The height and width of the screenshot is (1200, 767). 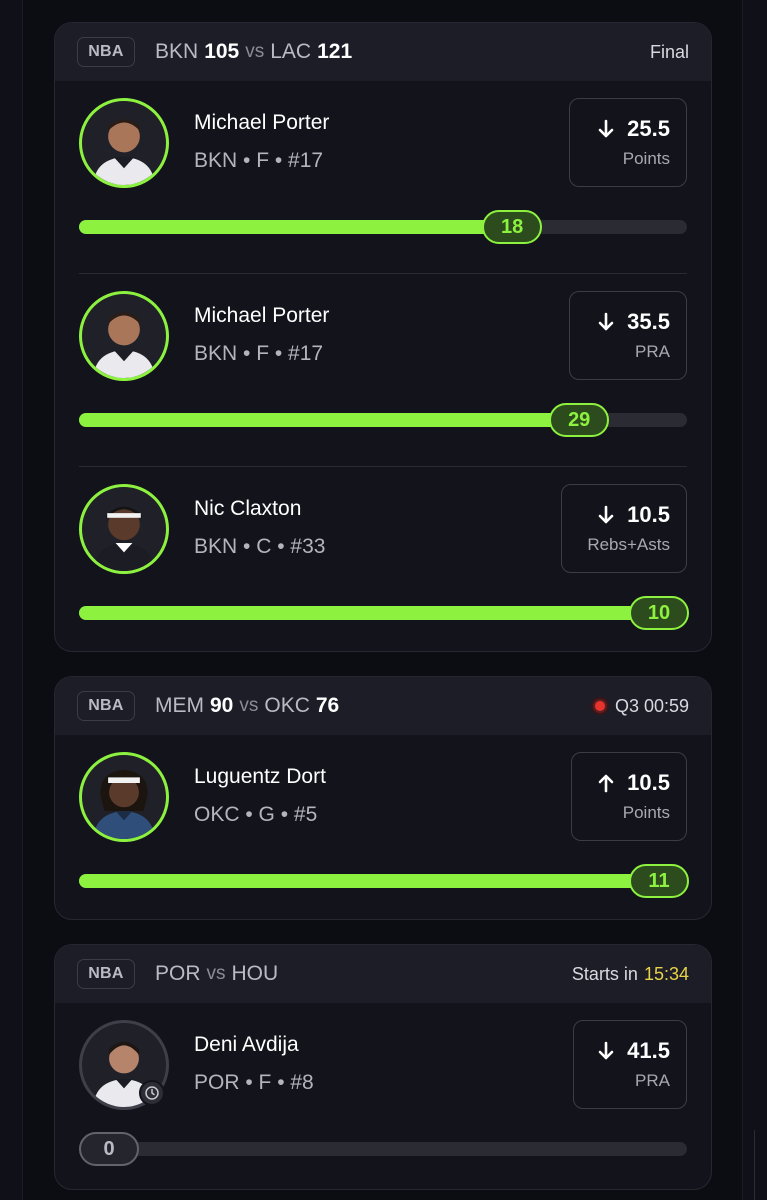 What do you see at coordinates (659, 613) in the screenshot?
I see `current-stat-pill: 10` at bounding box center [659, 613].